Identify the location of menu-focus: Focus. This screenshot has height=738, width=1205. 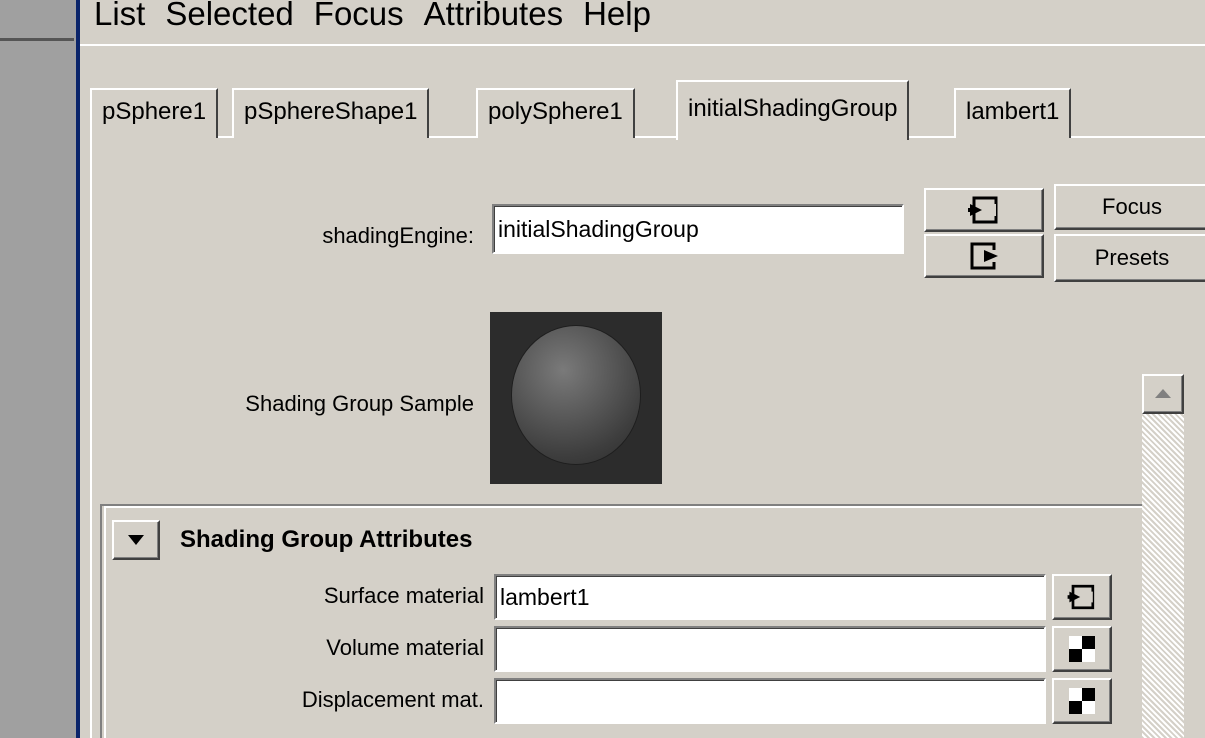
(359, 22).